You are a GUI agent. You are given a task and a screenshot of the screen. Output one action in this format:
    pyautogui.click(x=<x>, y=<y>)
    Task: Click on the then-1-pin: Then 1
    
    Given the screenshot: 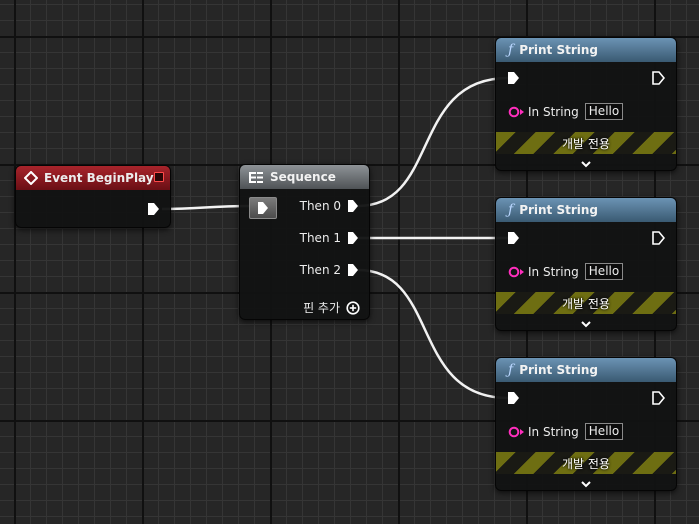 What is the action you would take?
    pyautogui.click(x=329, y=238)
    